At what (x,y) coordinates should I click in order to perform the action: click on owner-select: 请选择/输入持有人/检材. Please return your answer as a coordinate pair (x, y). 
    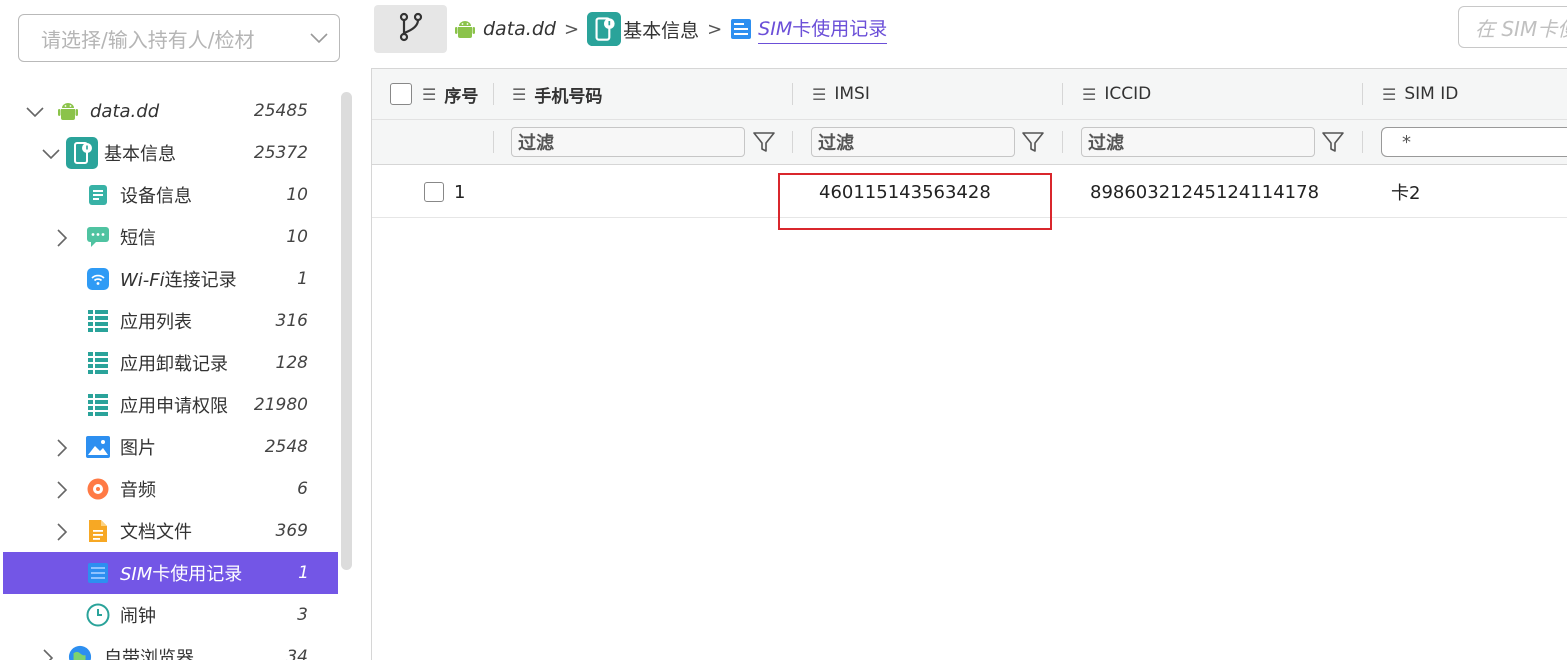
    Looking at the image, I should click on (179, 38).